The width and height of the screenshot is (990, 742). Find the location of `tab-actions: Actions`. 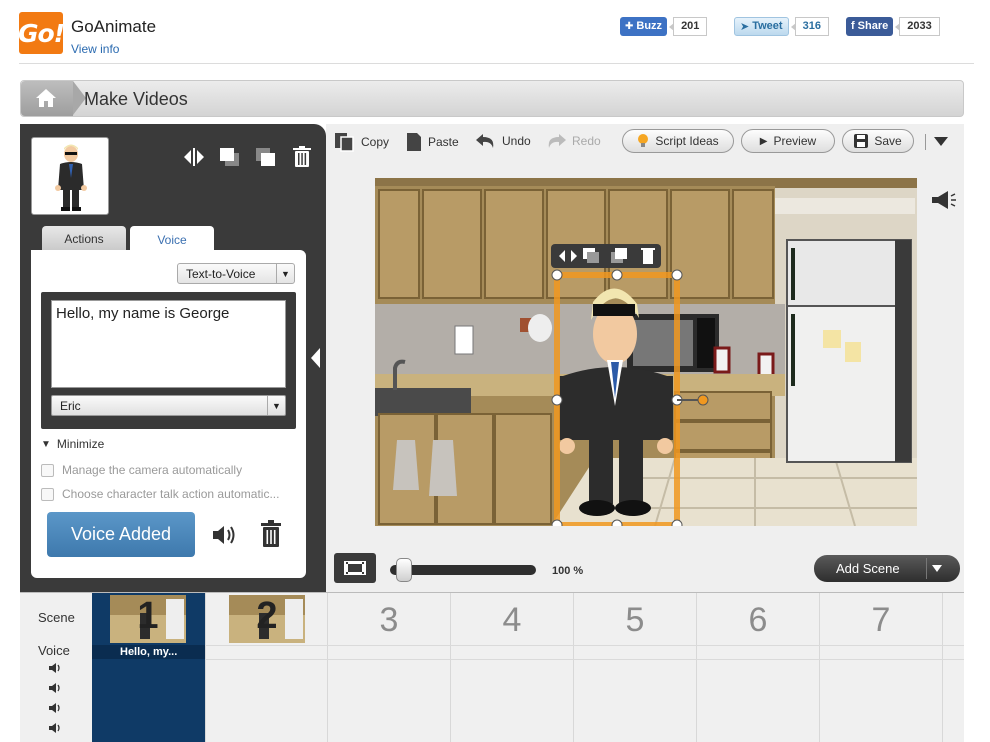

tab-actions: Actions is located at coordinates (84, 239).